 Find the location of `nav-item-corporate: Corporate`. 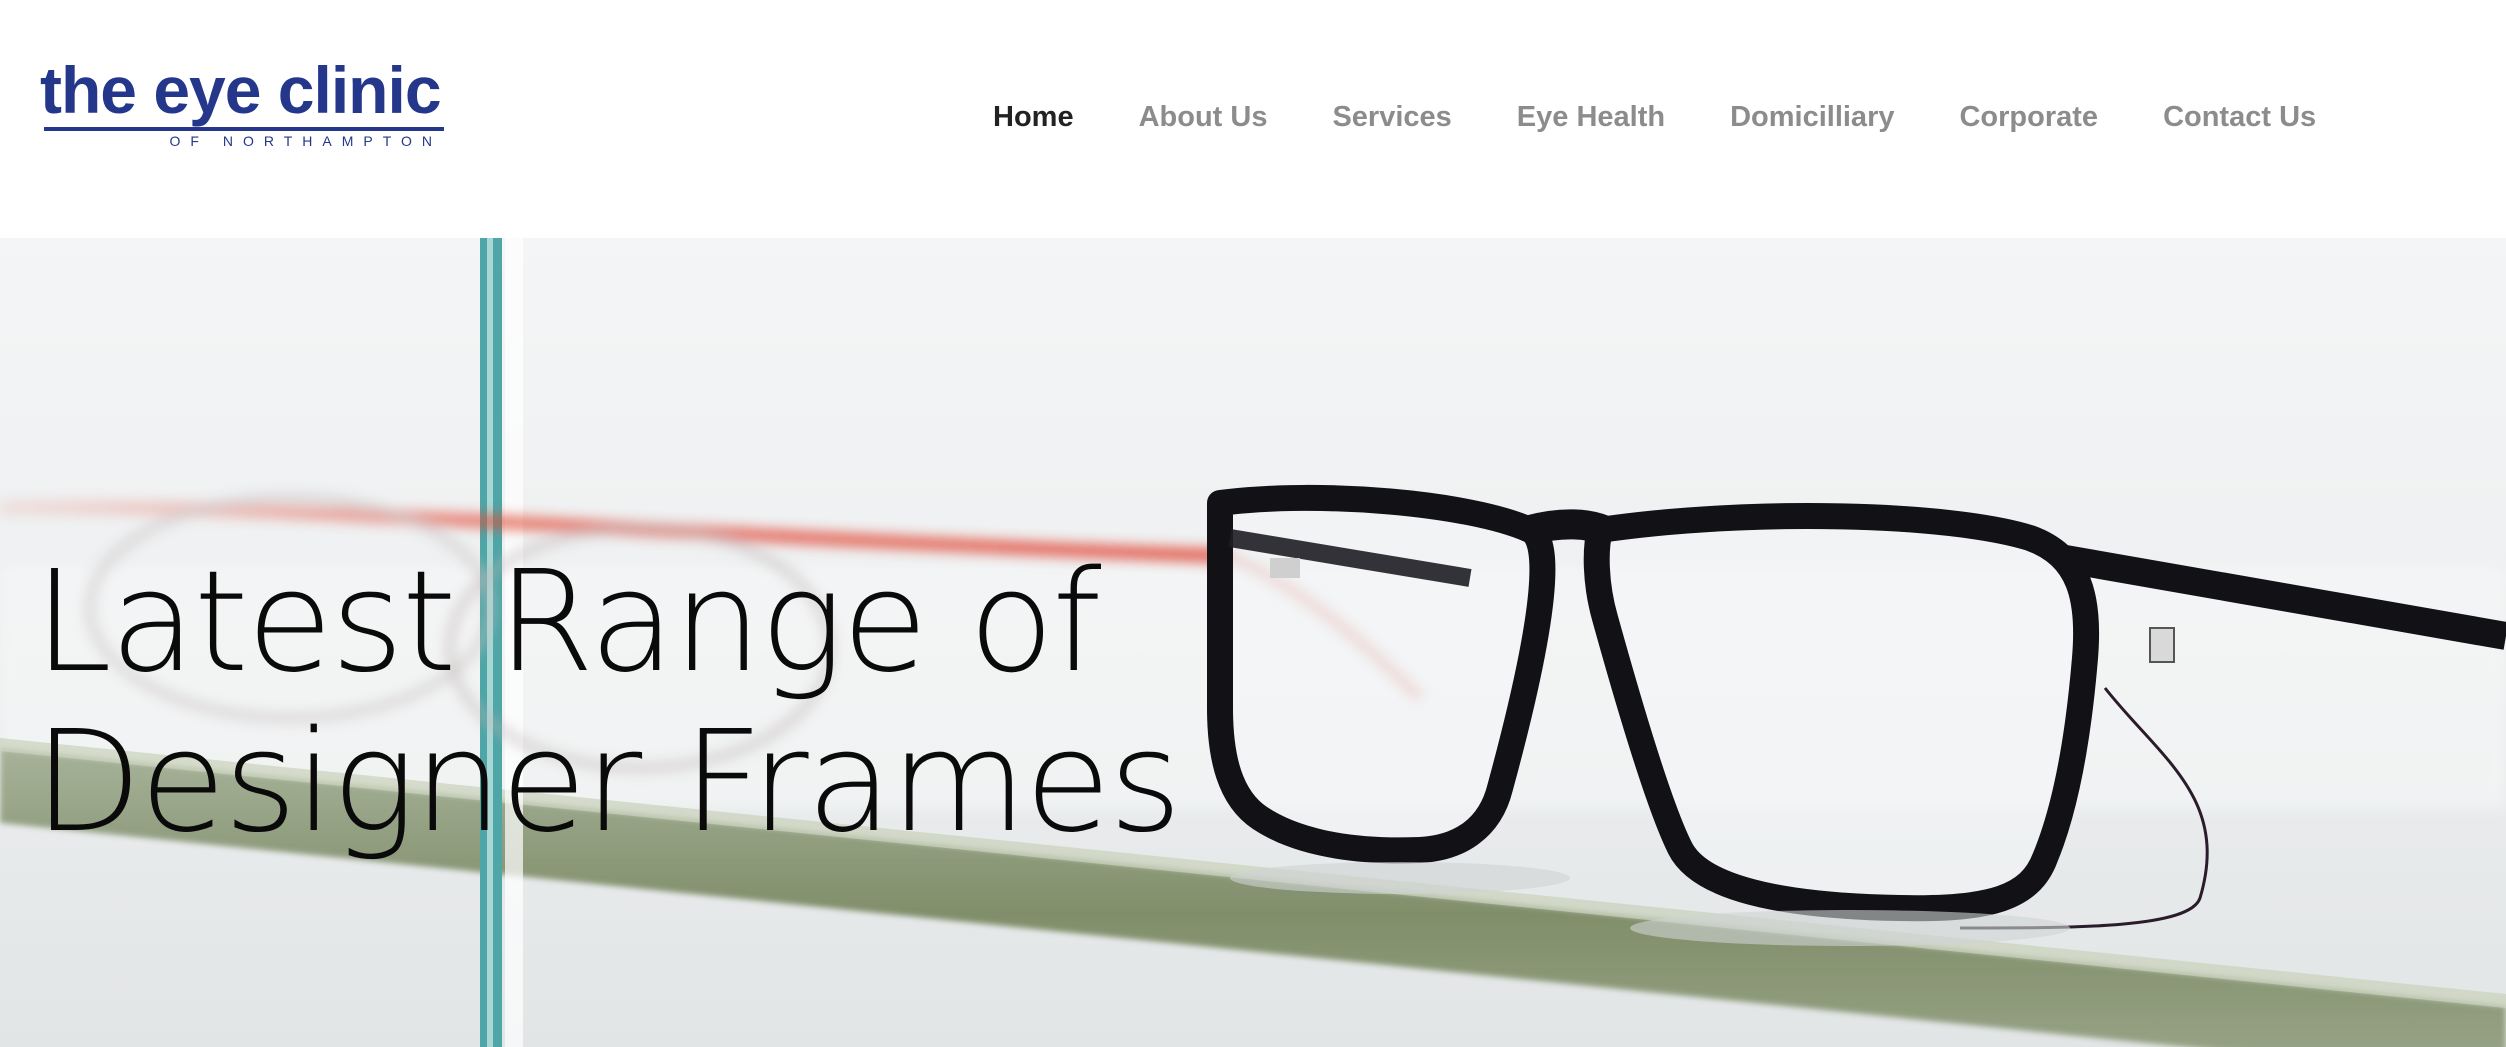

nav-item-corporate: Corporate is located at coordinates (2028, 117).